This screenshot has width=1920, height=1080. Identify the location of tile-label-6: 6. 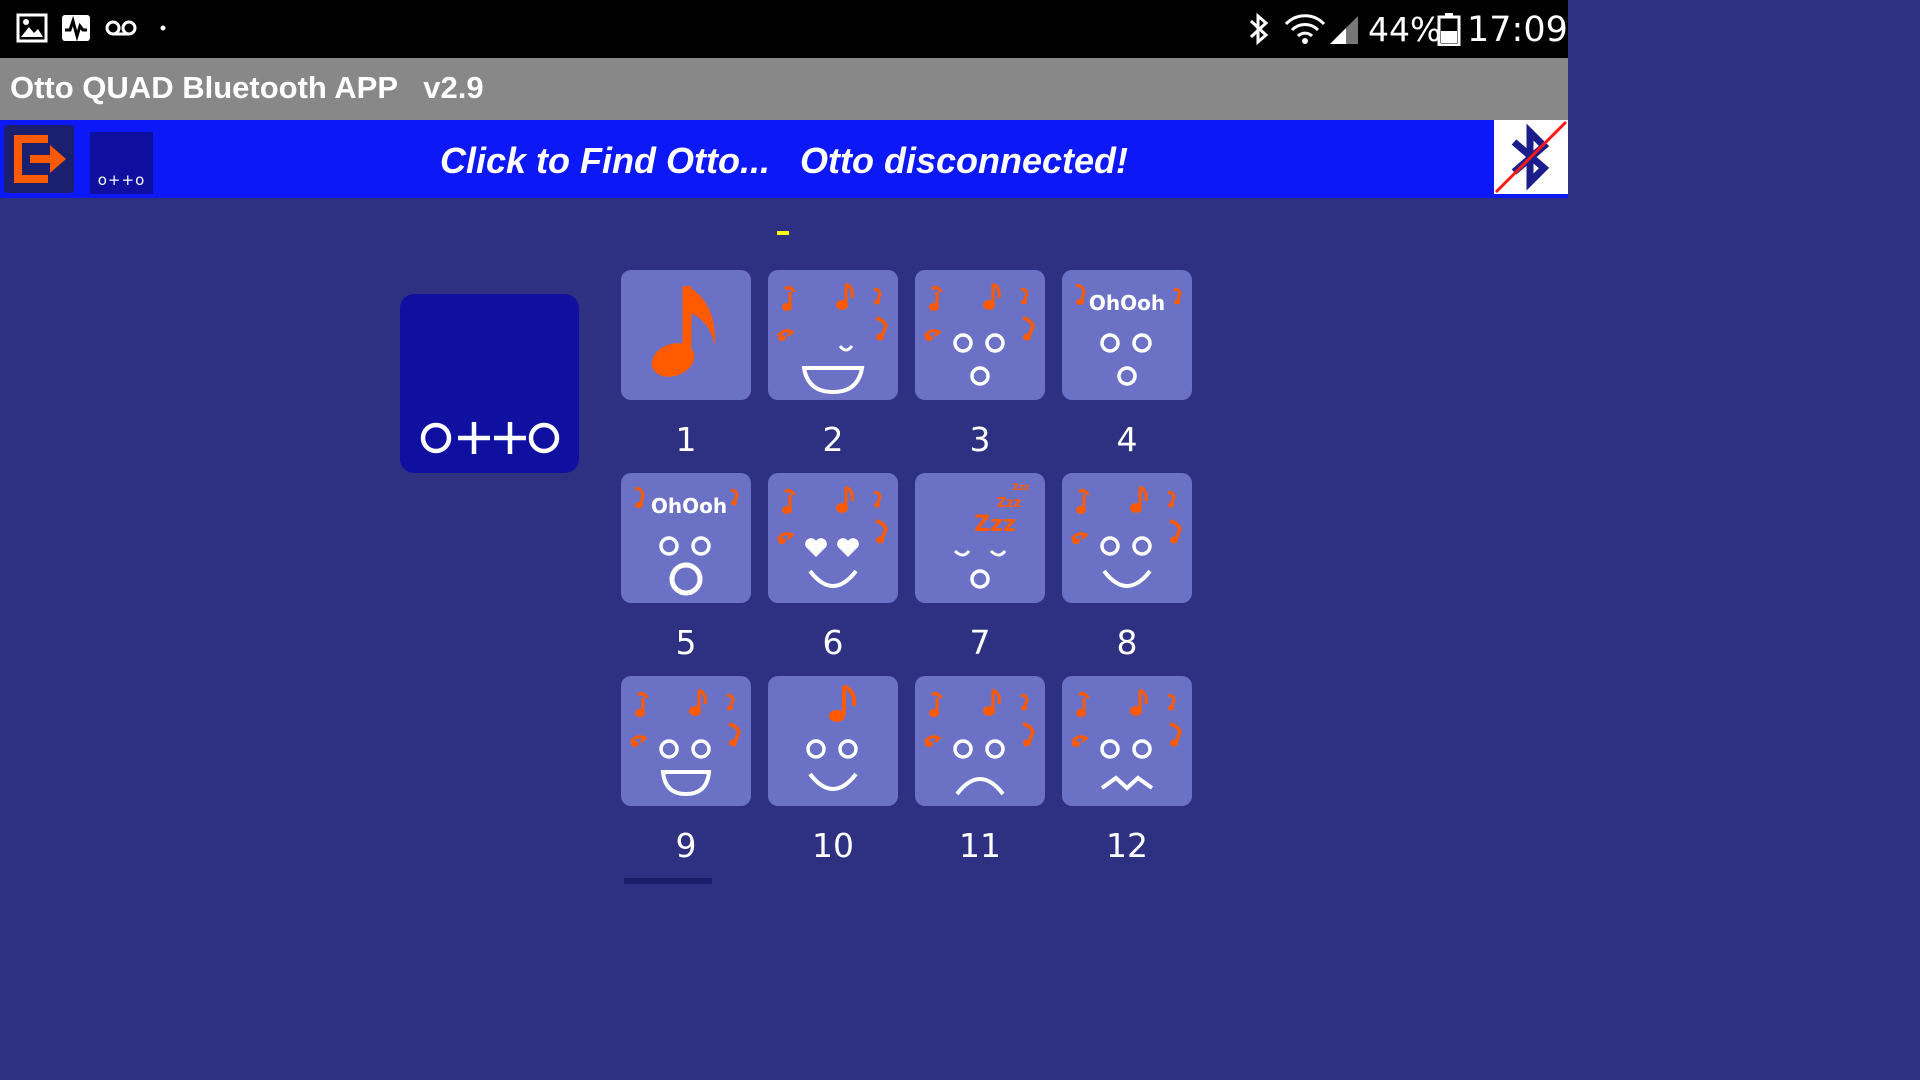
(833, 642).